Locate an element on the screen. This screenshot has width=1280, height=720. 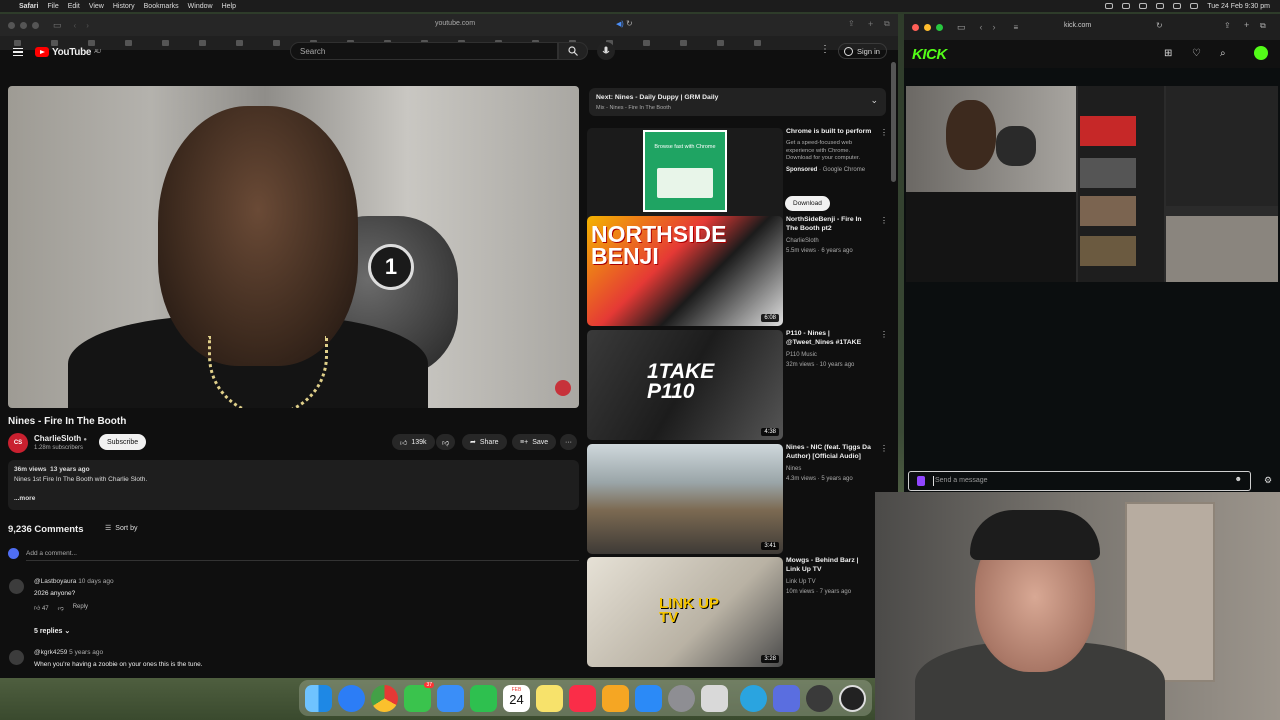
video-thumbnail: LINK UP TV 3:28 is located at coordinates (685, 612).